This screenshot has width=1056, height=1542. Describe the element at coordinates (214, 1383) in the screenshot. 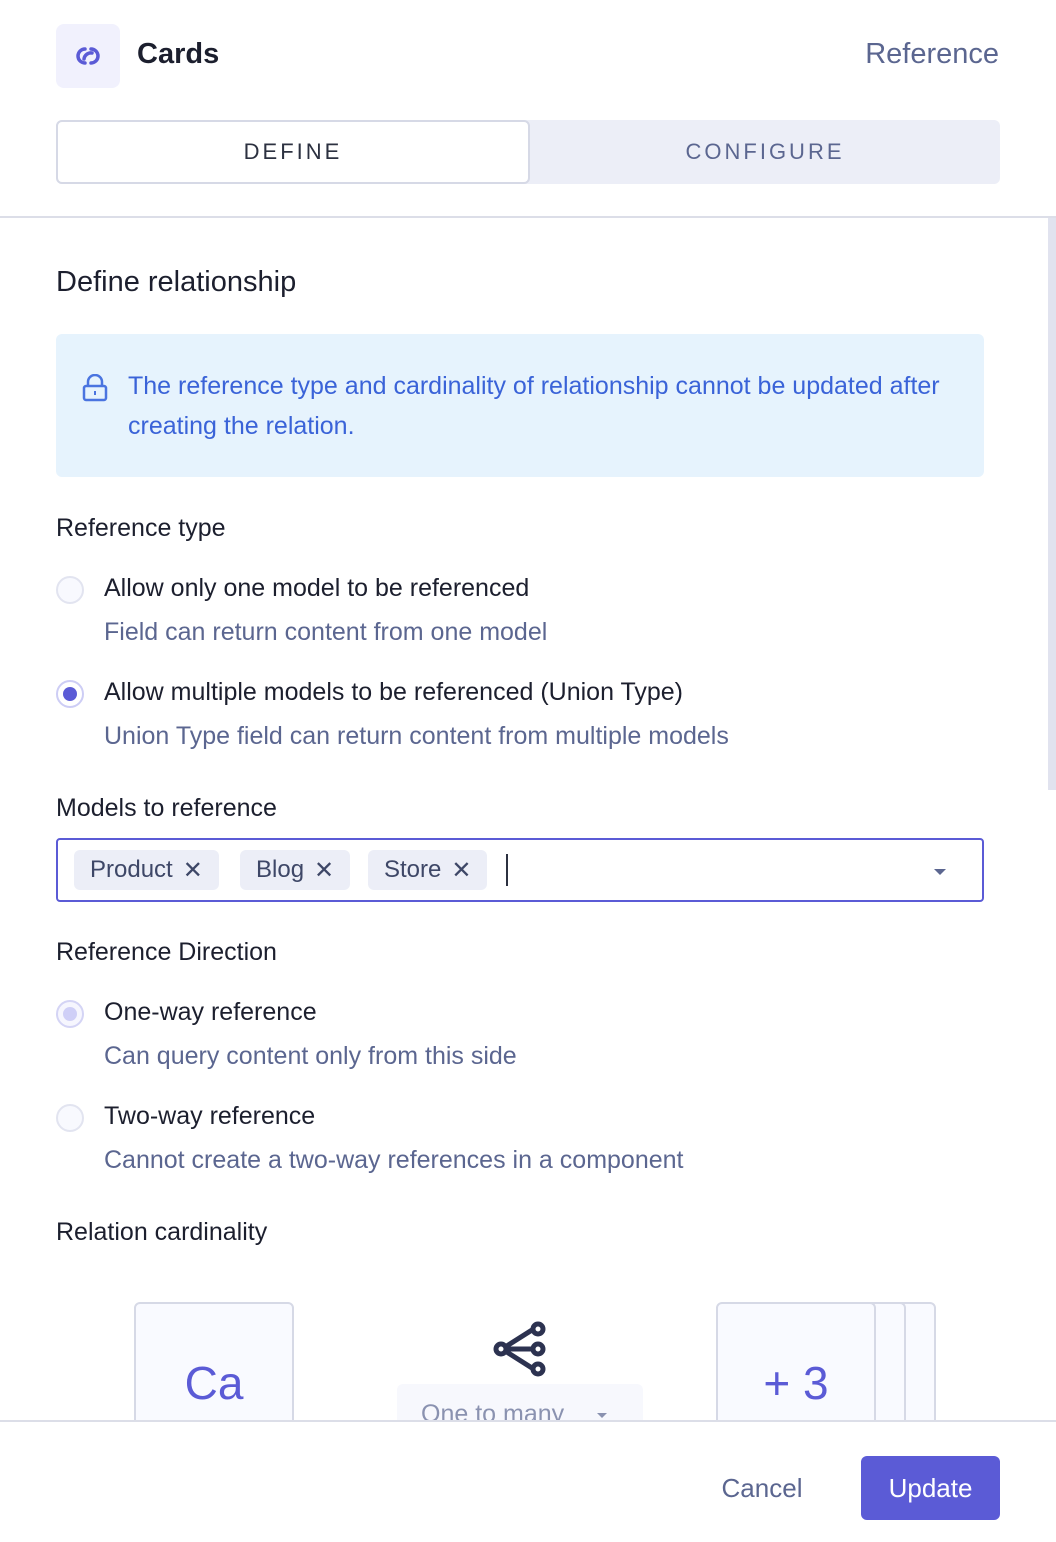

I see `source-model-abbrev: Ca` at that location.